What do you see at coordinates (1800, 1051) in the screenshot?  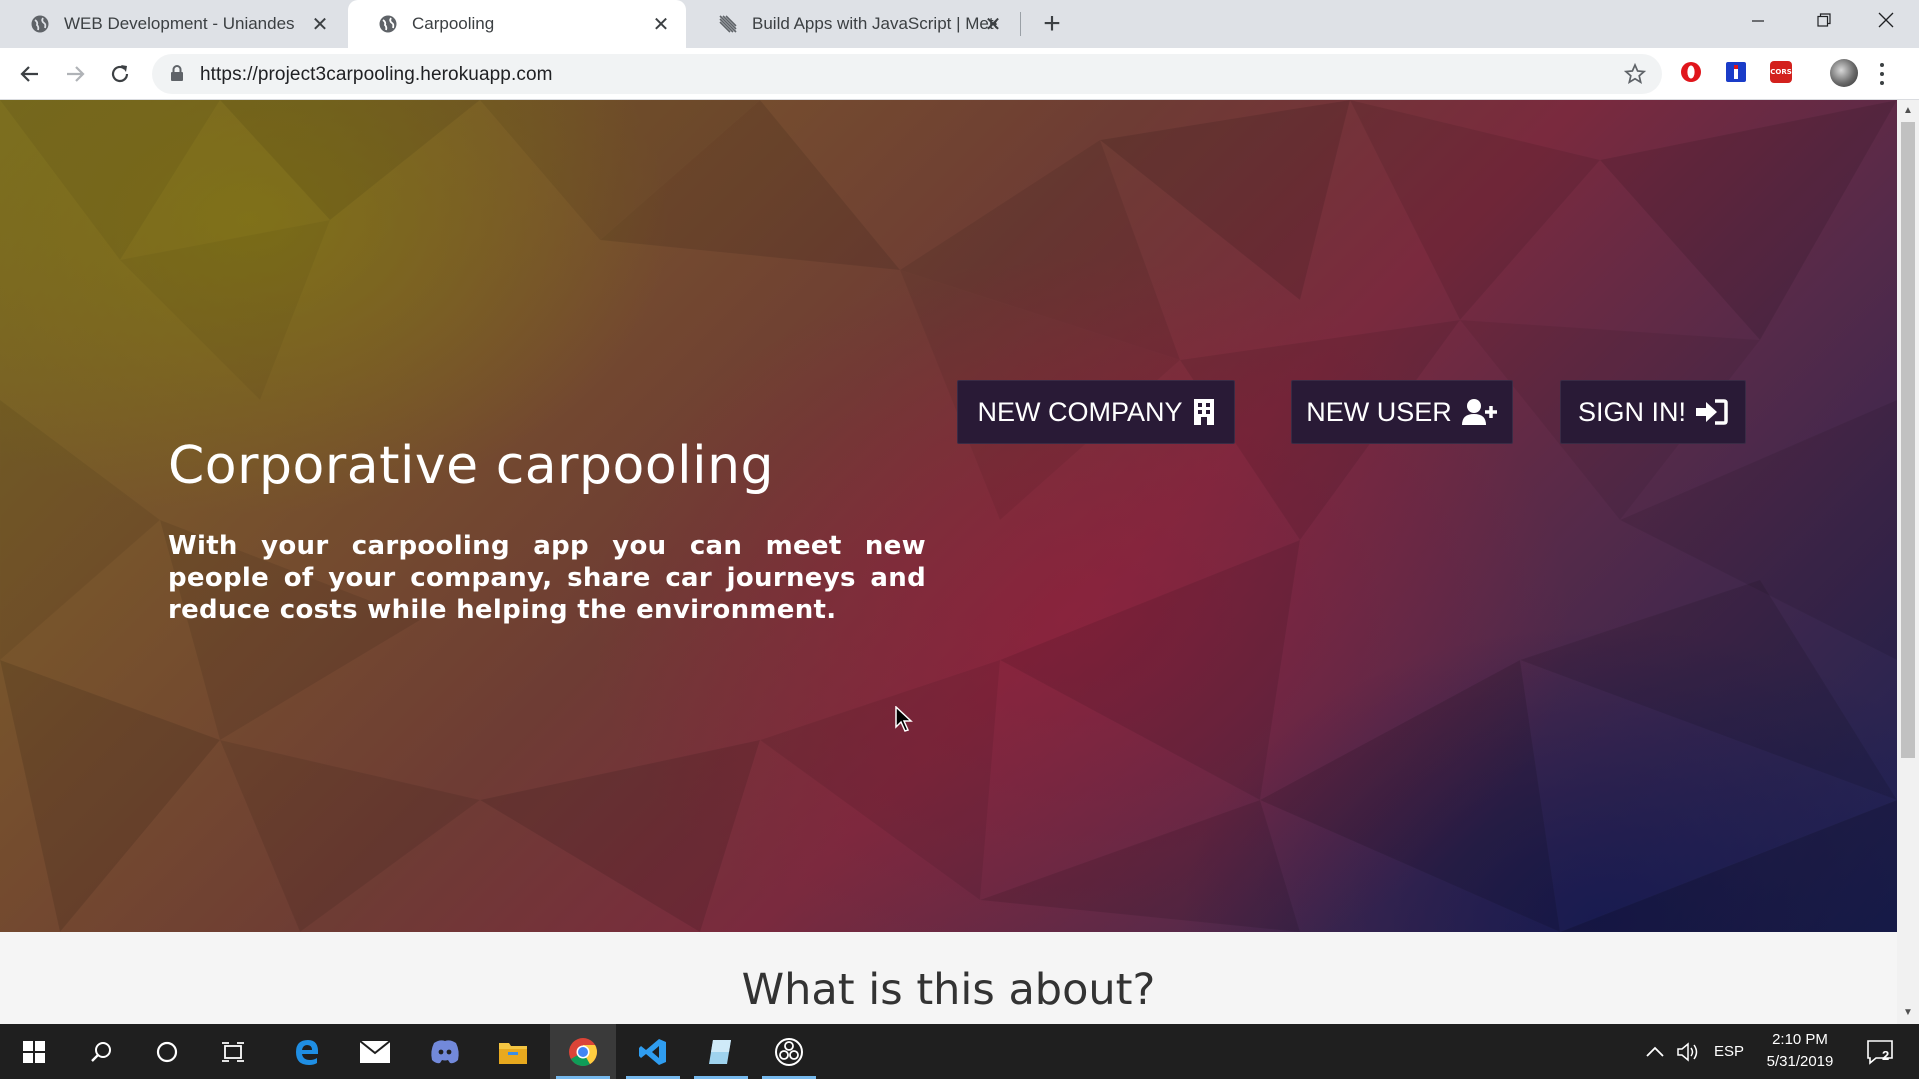 I see `taskbar-clock: 2:10 PM 5/31/2019` at bounding box center [1800, 1051].